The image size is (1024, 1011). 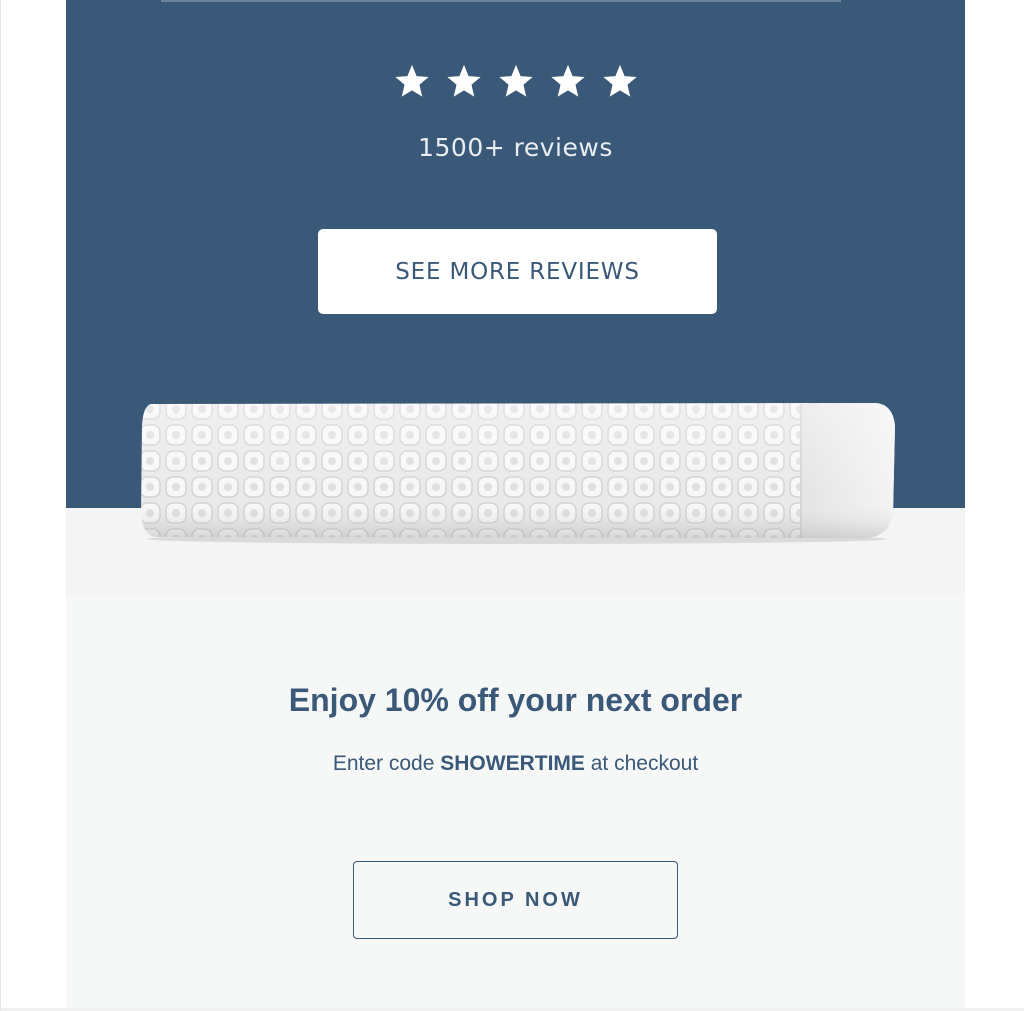 I want to click on promo-title: Enjoy 10% off your next order, so click(x=515, y=700).